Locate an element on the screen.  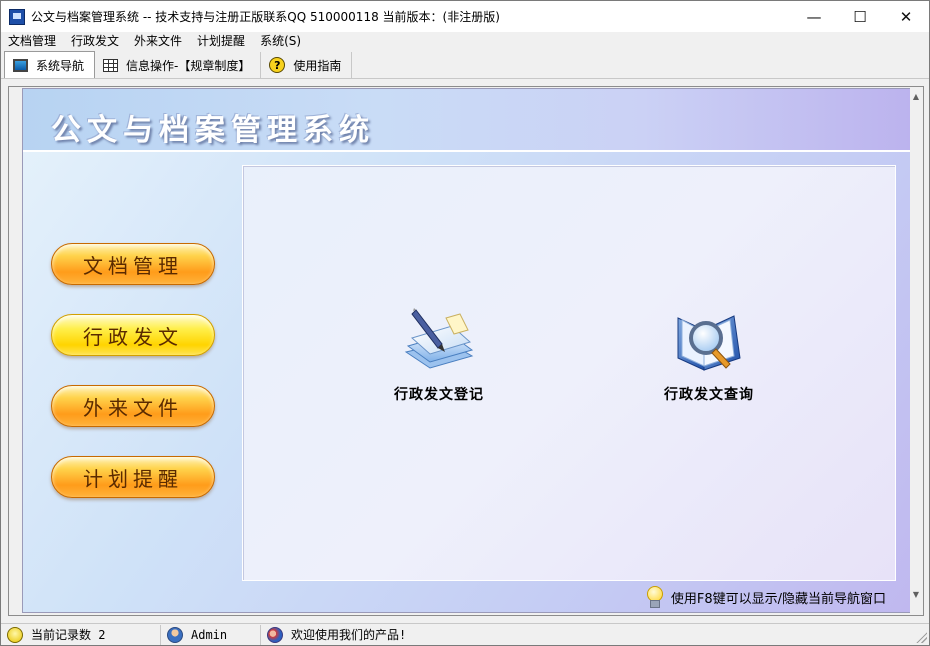
tab-user-guide: ? 使用指南 is located at coordinates (307, 65).